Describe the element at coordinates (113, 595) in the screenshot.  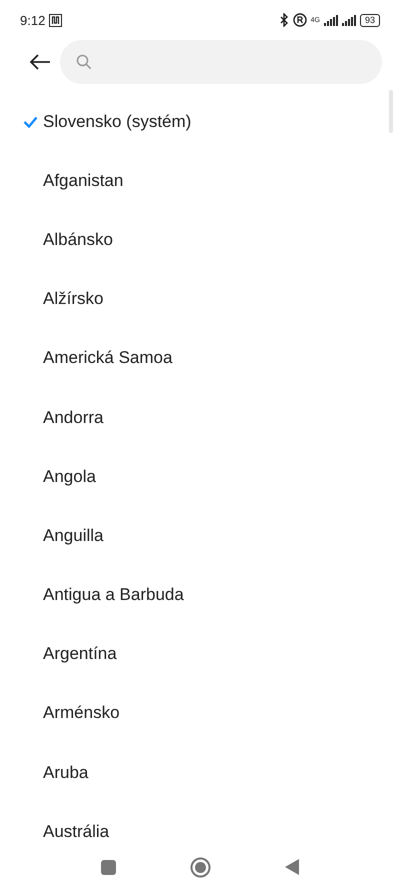
I see `country-item: Antigua a Barbuda` at that location.